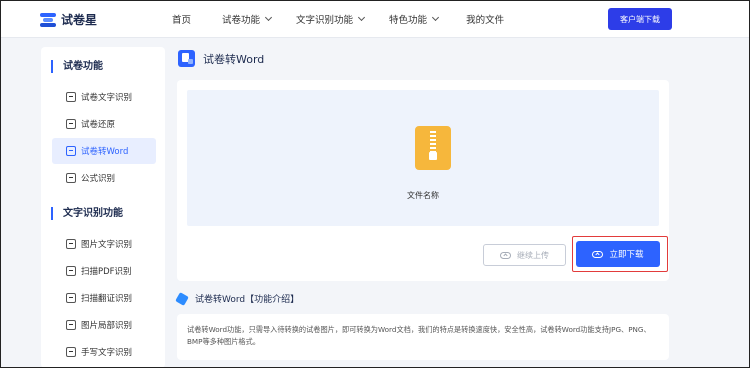 This screenshot has width=750, height=368. Describe the element at coordinates (71, 124) in the screenshot. I see `restore-icon` at that location.